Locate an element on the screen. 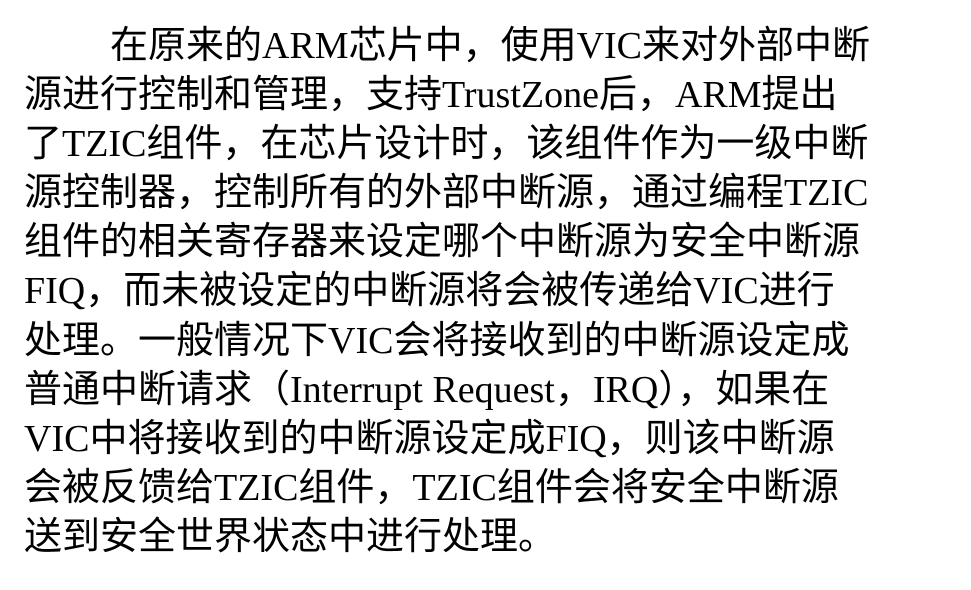 The width and height of the screenshot is (971, 590). text-line: 普通中断请求（Interrupt Request，IRQ），如果在 is located at coordinates (427, 389).